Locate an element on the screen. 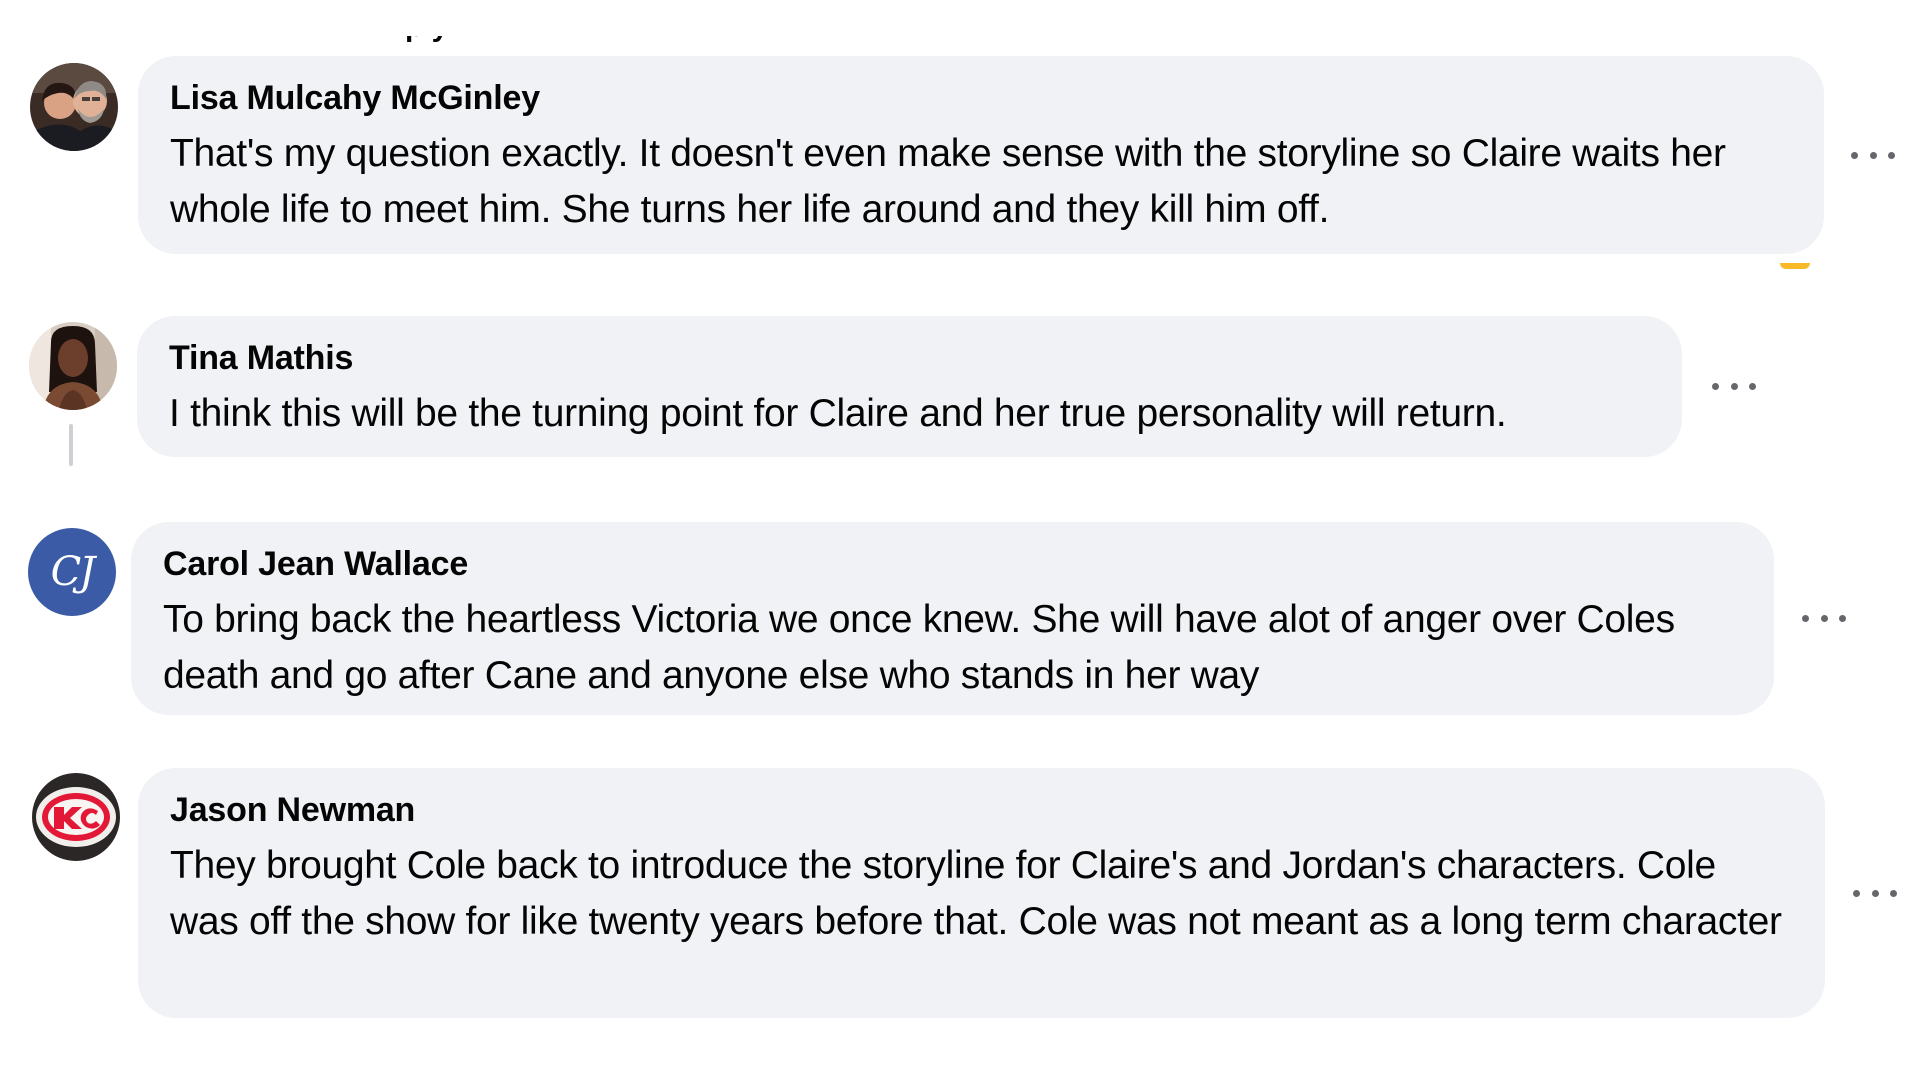 The image size is (1920, 1080). thread-line is located at coordinates (71, 445).